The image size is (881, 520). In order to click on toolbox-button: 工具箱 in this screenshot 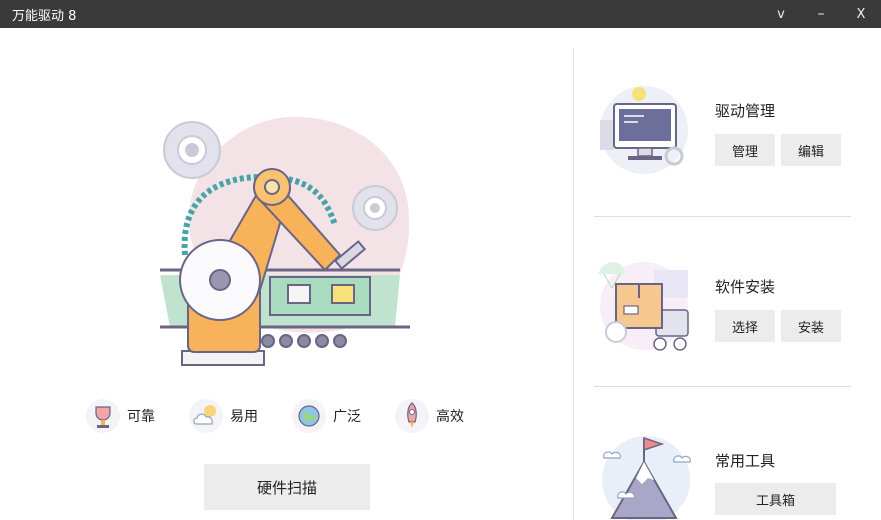, I will do `click(775, 499)`.